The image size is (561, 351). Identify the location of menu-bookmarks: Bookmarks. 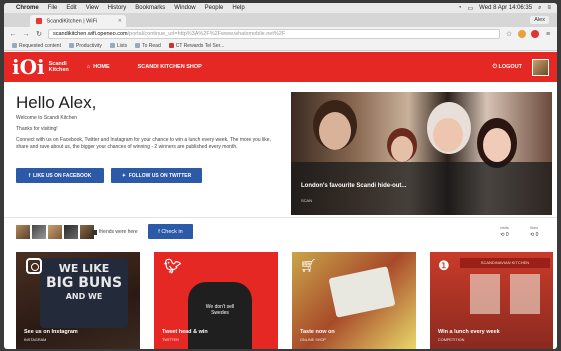
(150, 8).